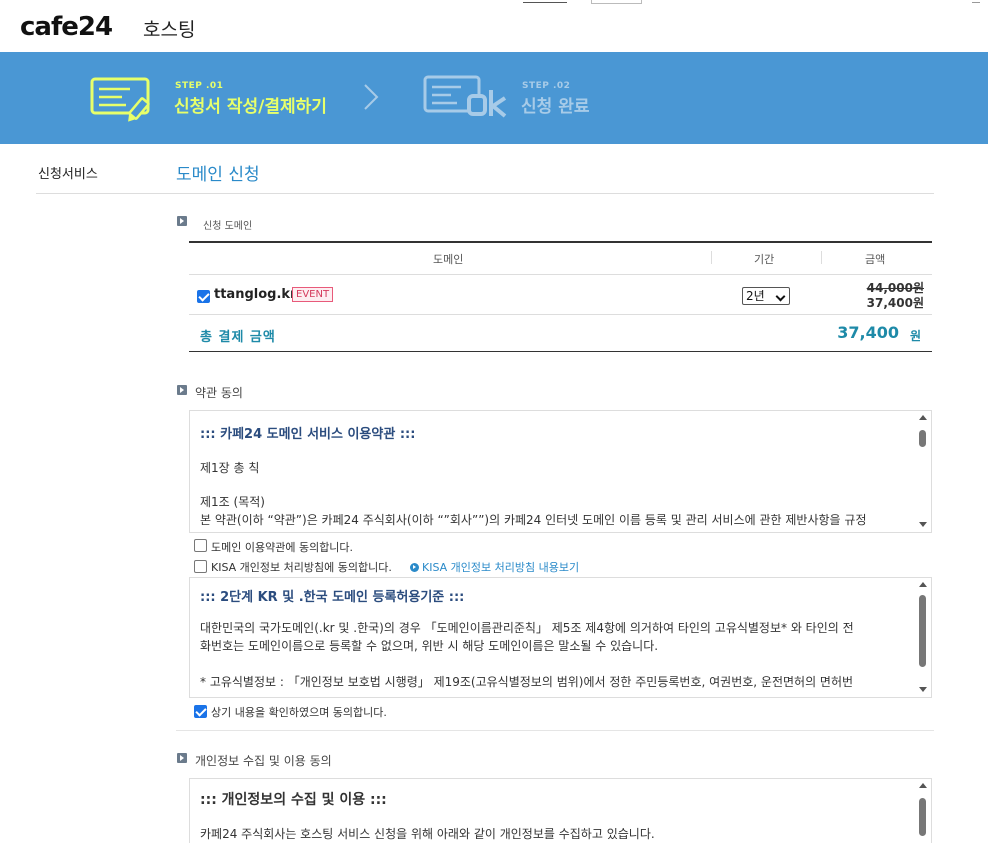  Describe the element at coordinates (465, 96) in the screenshot. I see `form-complete-icon` at that location.